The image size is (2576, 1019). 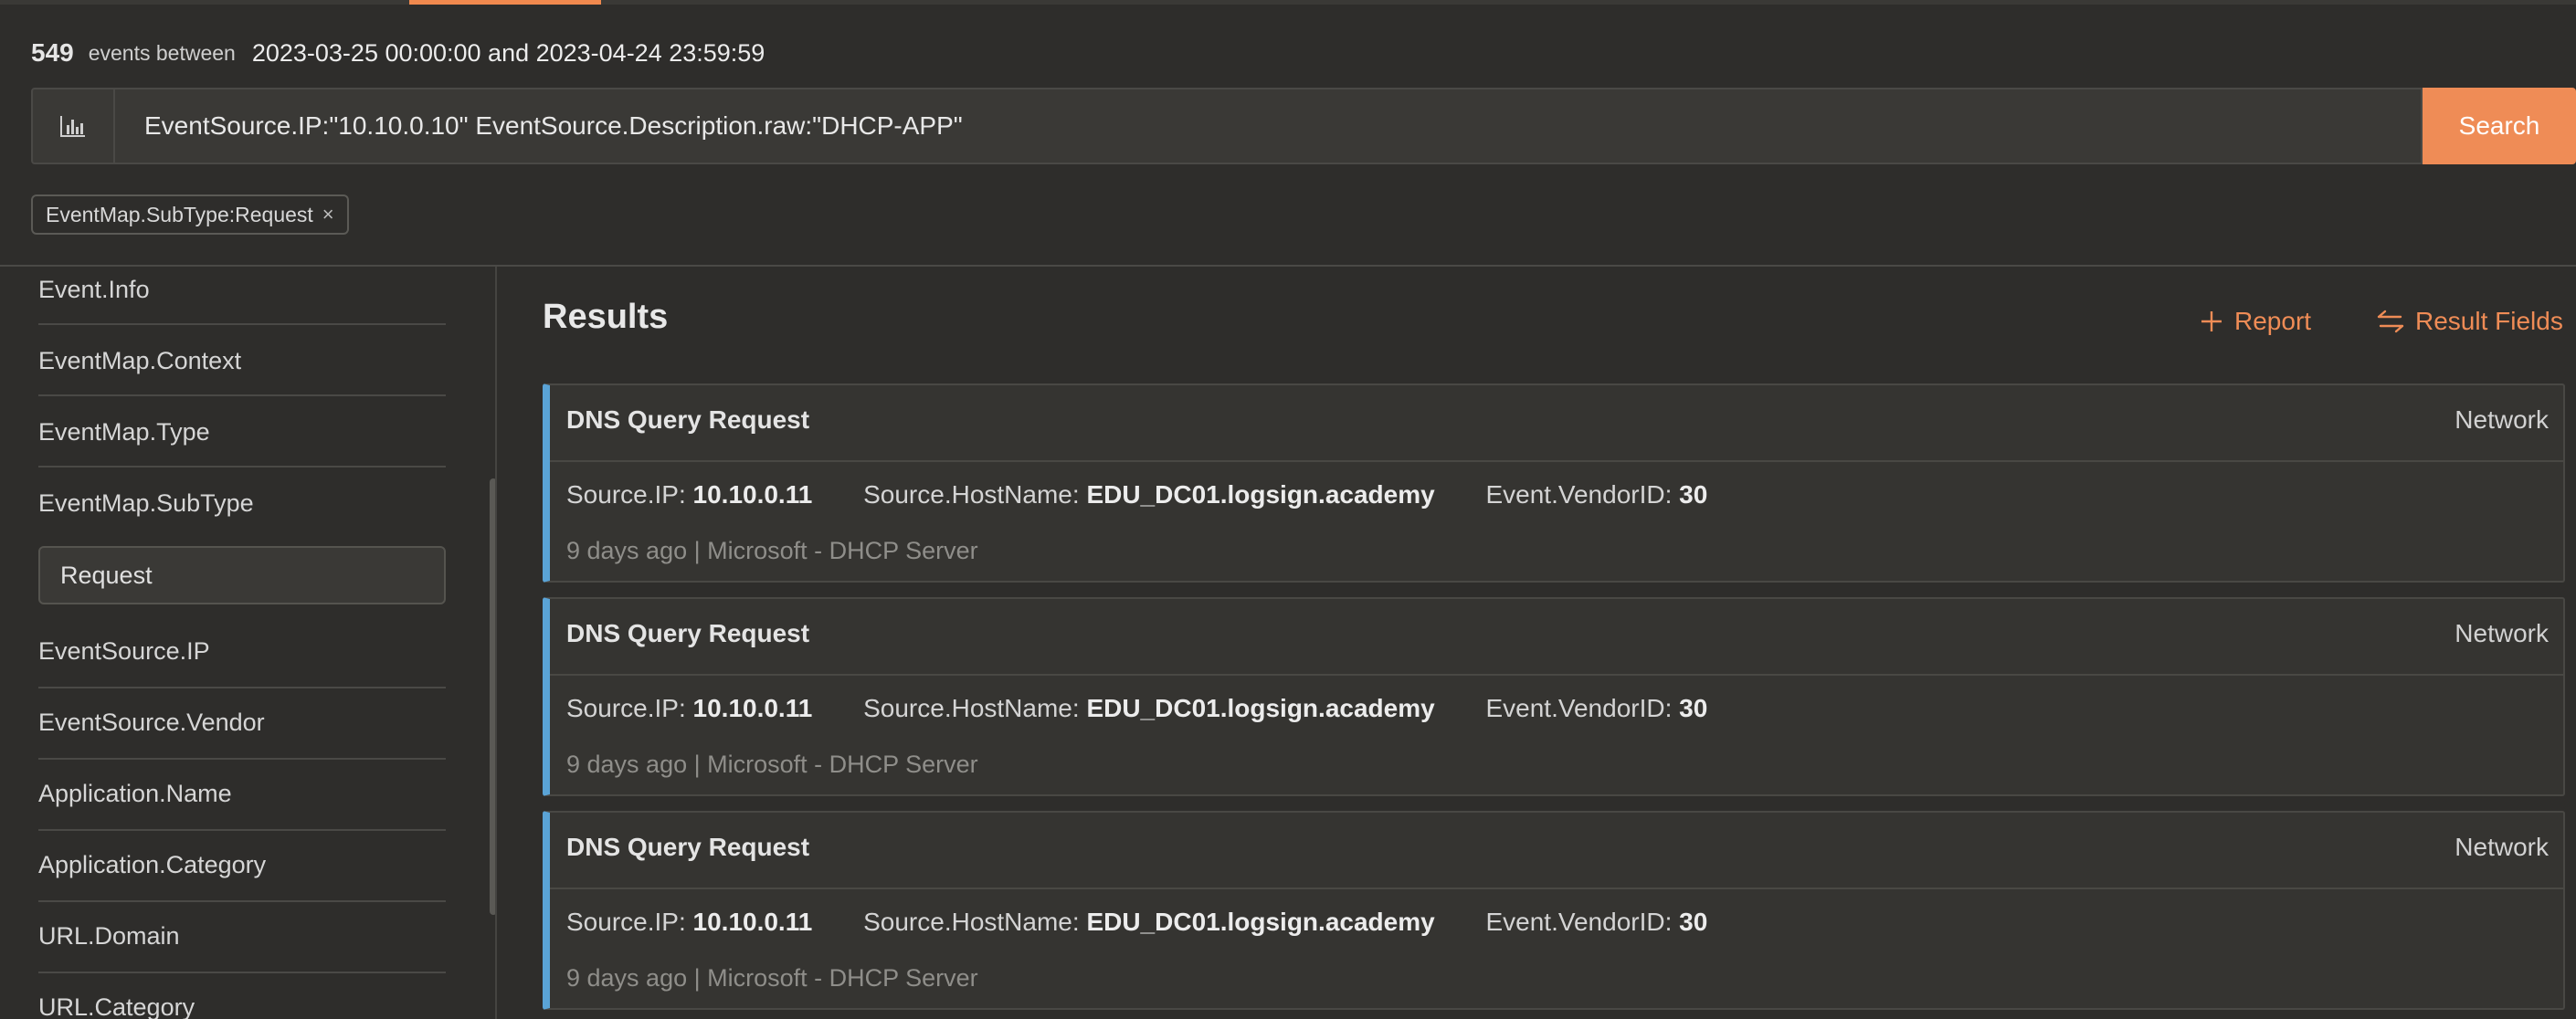 What do you see at coordinates (2211, 321) in the screenshot?
I see `plus-icon` at bounding box center [2211, 321].